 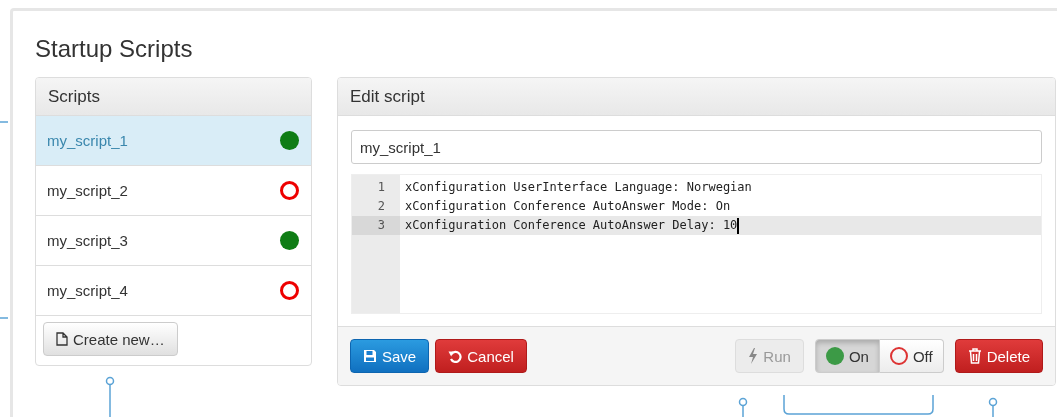 I want to click on trash-icon, so click(x=974, y=356).